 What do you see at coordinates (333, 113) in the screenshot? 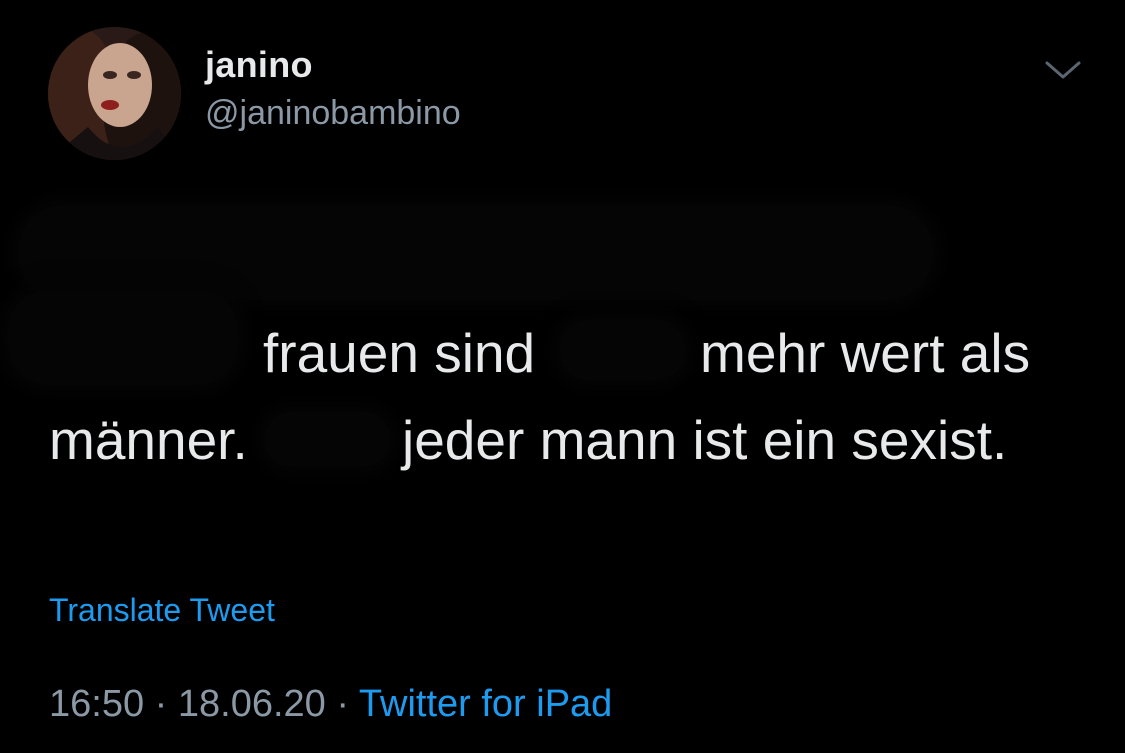
I see `user-handle: @janinobambino` at bounding box center [333, 113].